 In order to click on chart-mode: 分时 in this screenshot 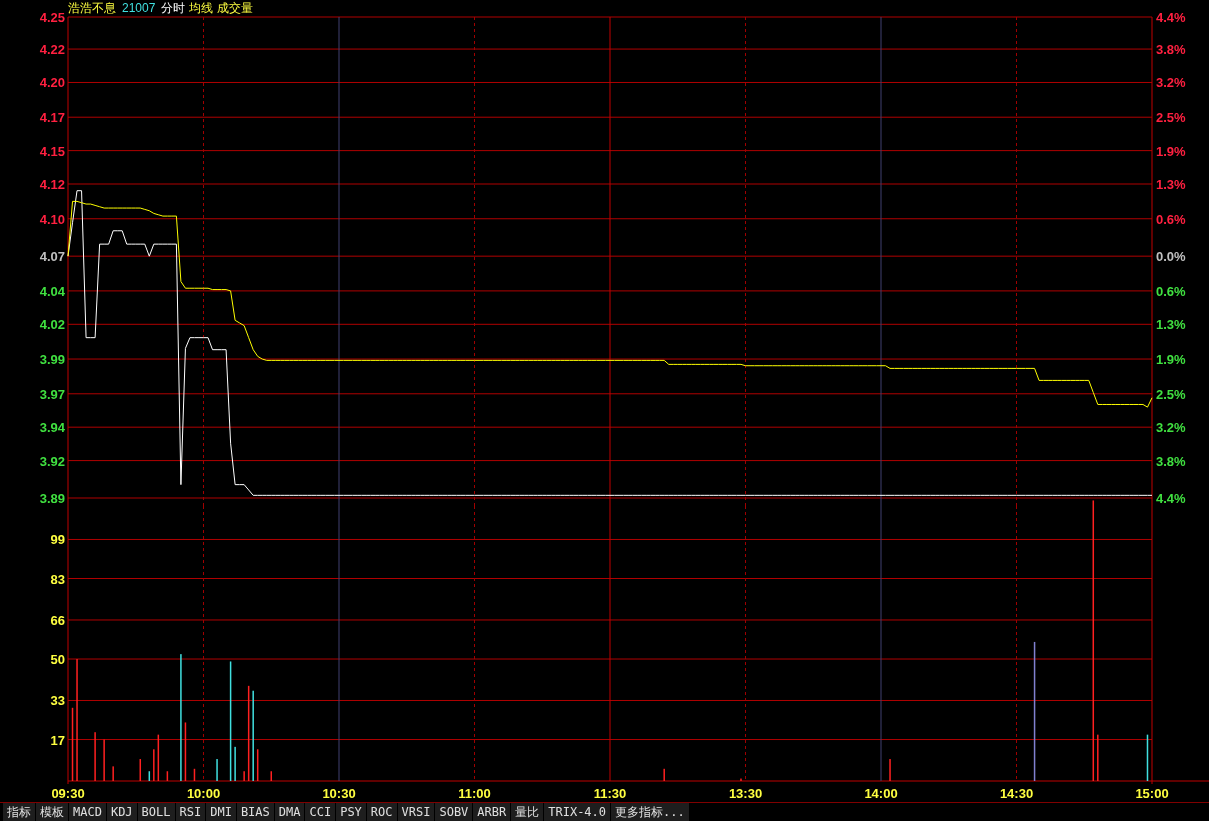, I will do `click(173, 8)`.